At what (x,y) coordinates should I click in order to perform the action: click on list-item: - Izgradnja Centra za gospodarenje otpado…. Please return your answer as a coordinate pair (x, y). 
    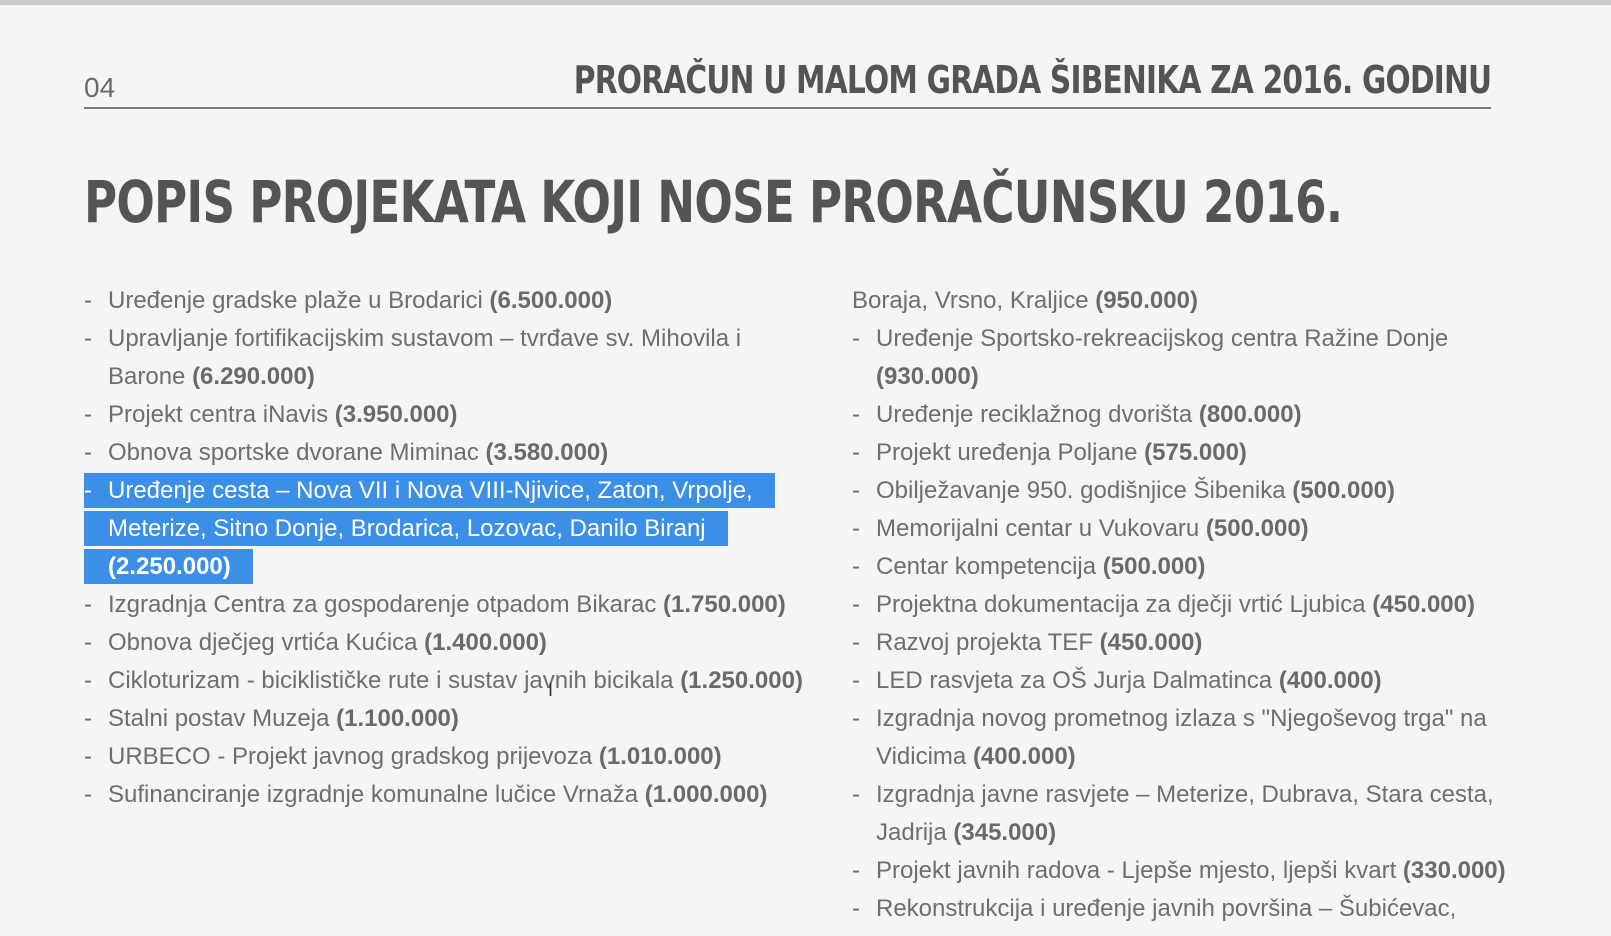
    Looking at the image, I should click on (444, 605).